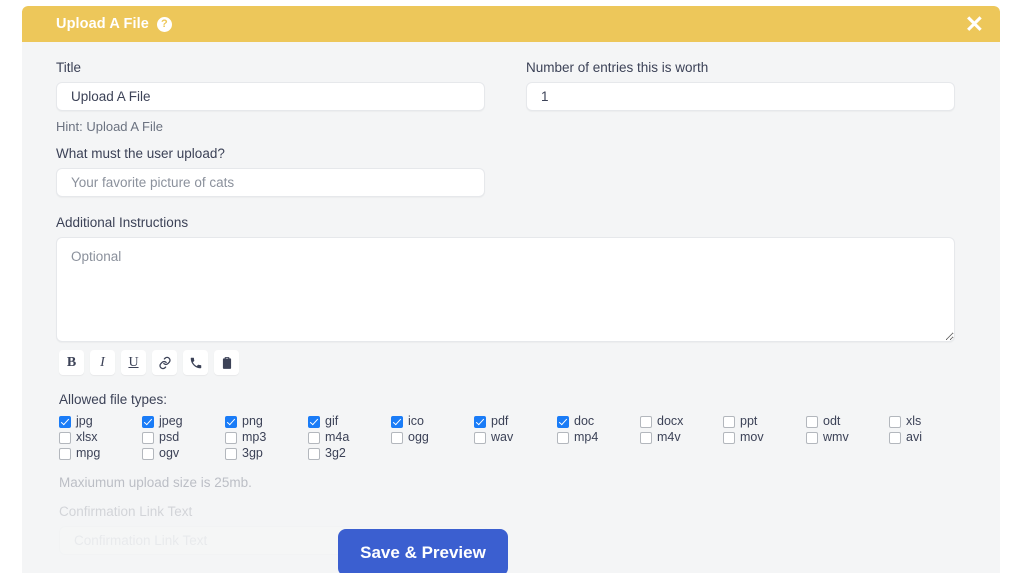  Describe the element at coordinates (681, 421) in the screenshot. I see `file-type-checkbox-docx: docx` at that location.